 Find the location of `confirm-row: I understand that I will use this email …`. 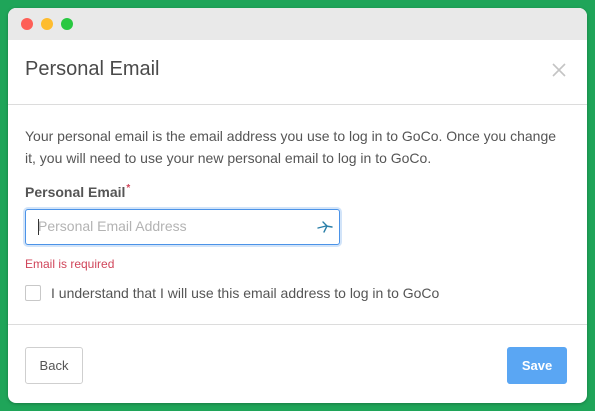

confirm-row: I understand that I will use this email … is located at coordinates (232, 293).